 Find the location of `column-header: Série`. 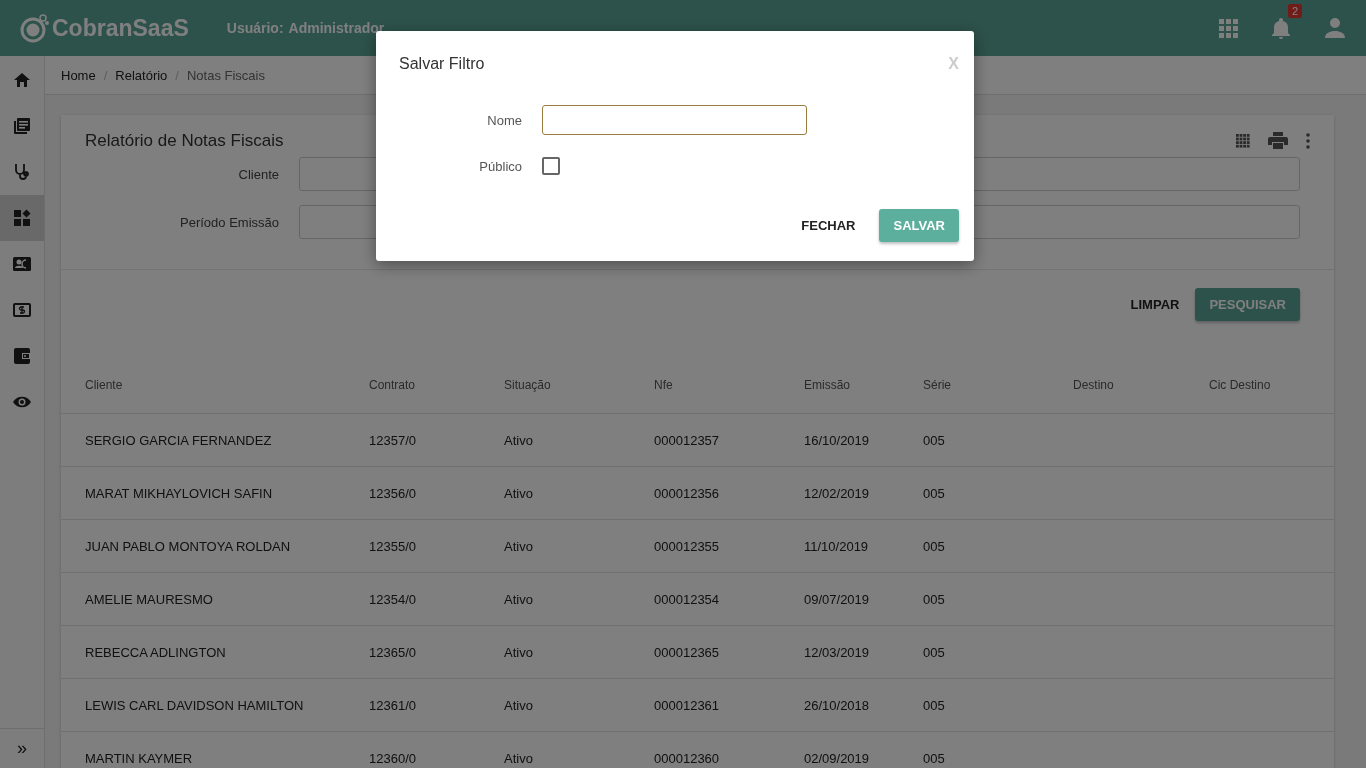

column-header: Série is located at coordinates (998, 385).